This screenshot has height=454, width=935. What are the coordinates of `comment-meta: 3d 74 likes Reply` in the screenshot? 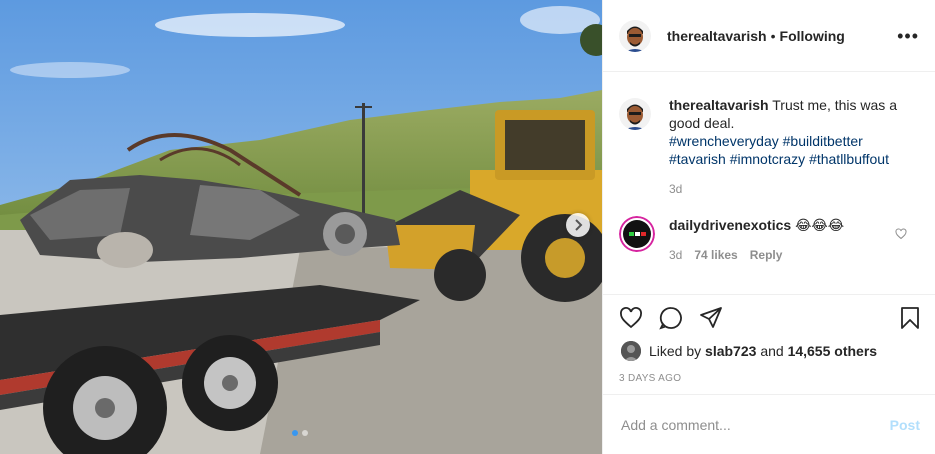 It's located at (783, 255).